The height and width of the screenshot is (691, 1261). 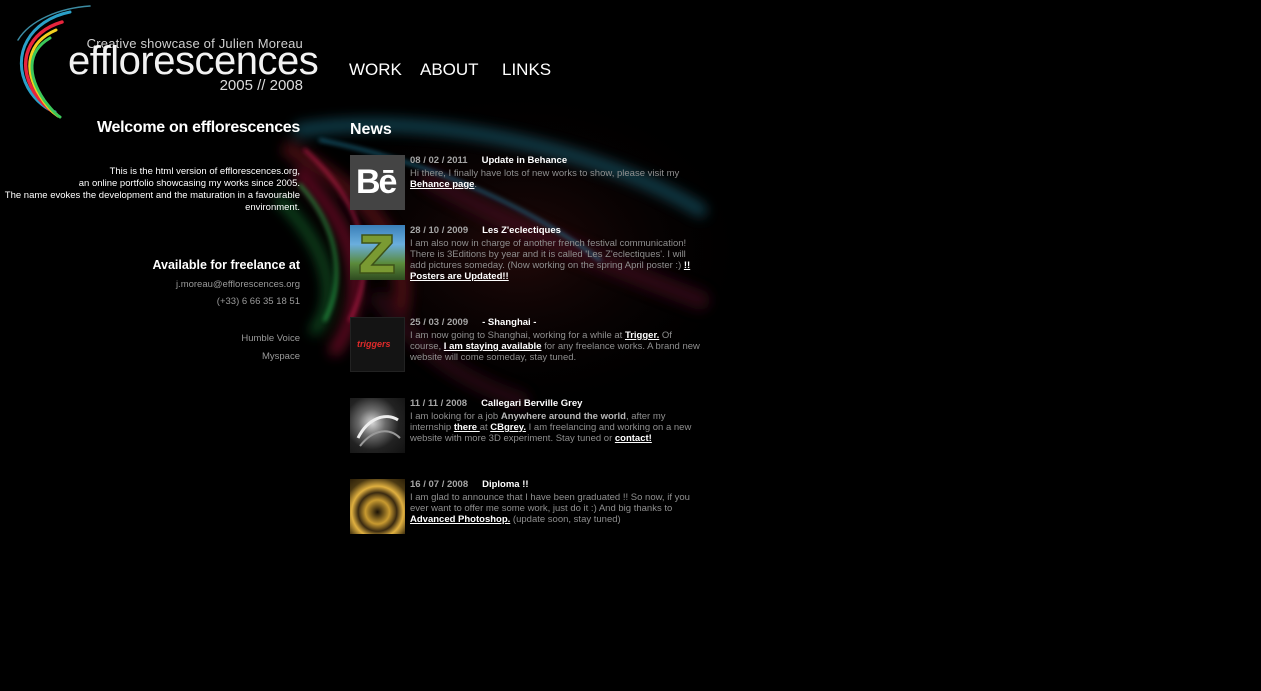 I want to click on news-date: 08 / 02 / 2011, so click(x=439, y=160).